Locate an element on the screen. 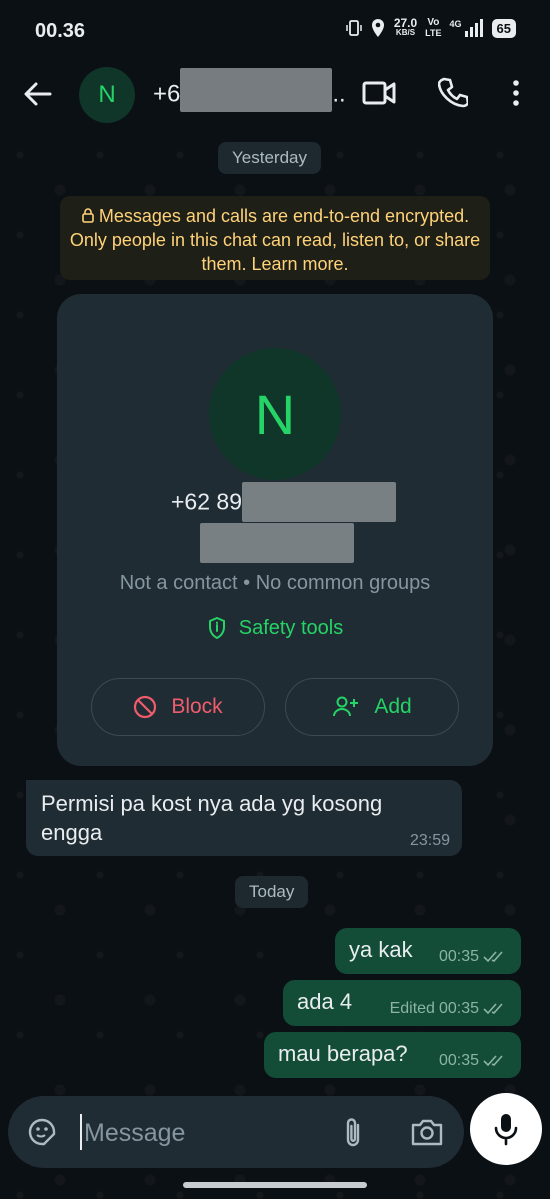 This screenshot has height=1199, width=550. outgoing-message-text: ada 4 is located at coordinates (325, 1001).